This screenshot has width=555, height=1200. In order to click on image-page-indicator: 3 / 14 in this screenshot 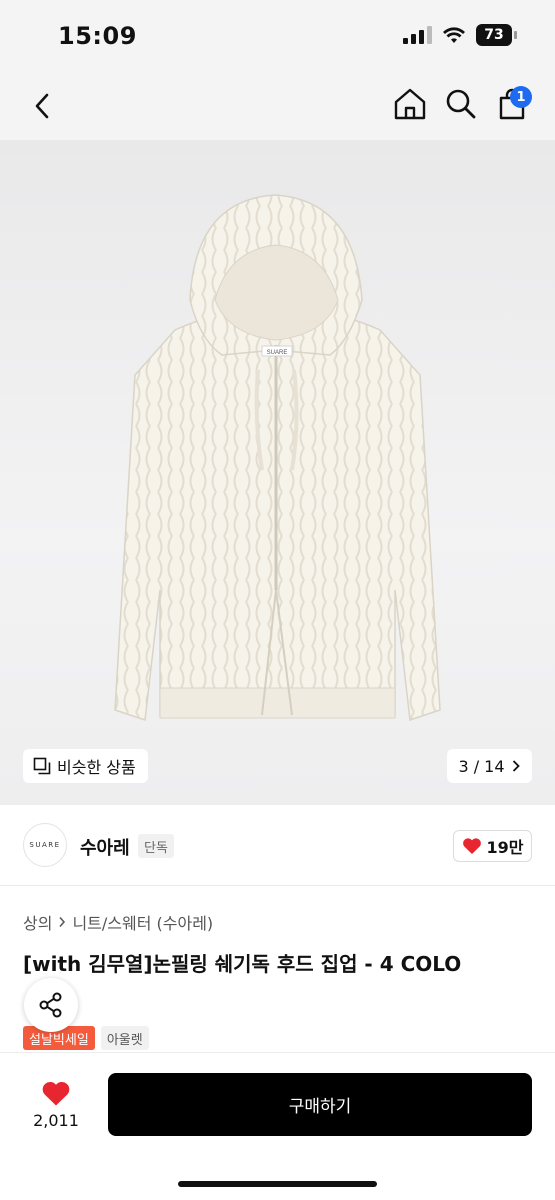, I will do `click(489, 766)`.